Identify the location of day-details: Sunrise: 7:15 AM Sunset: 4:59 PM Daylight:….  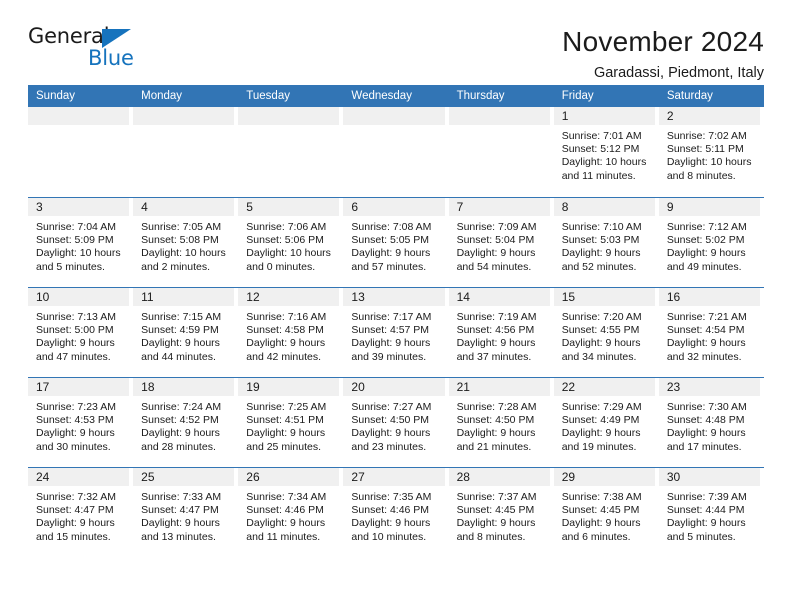
(183, 335).